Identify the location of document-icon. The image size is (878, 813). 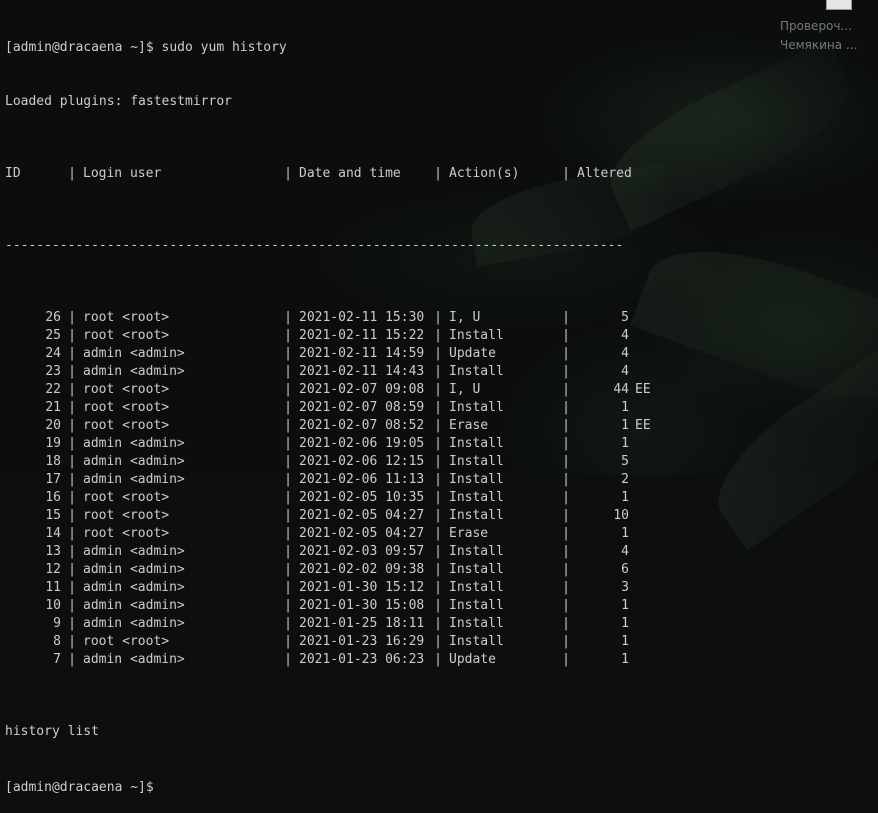
(839, 5).